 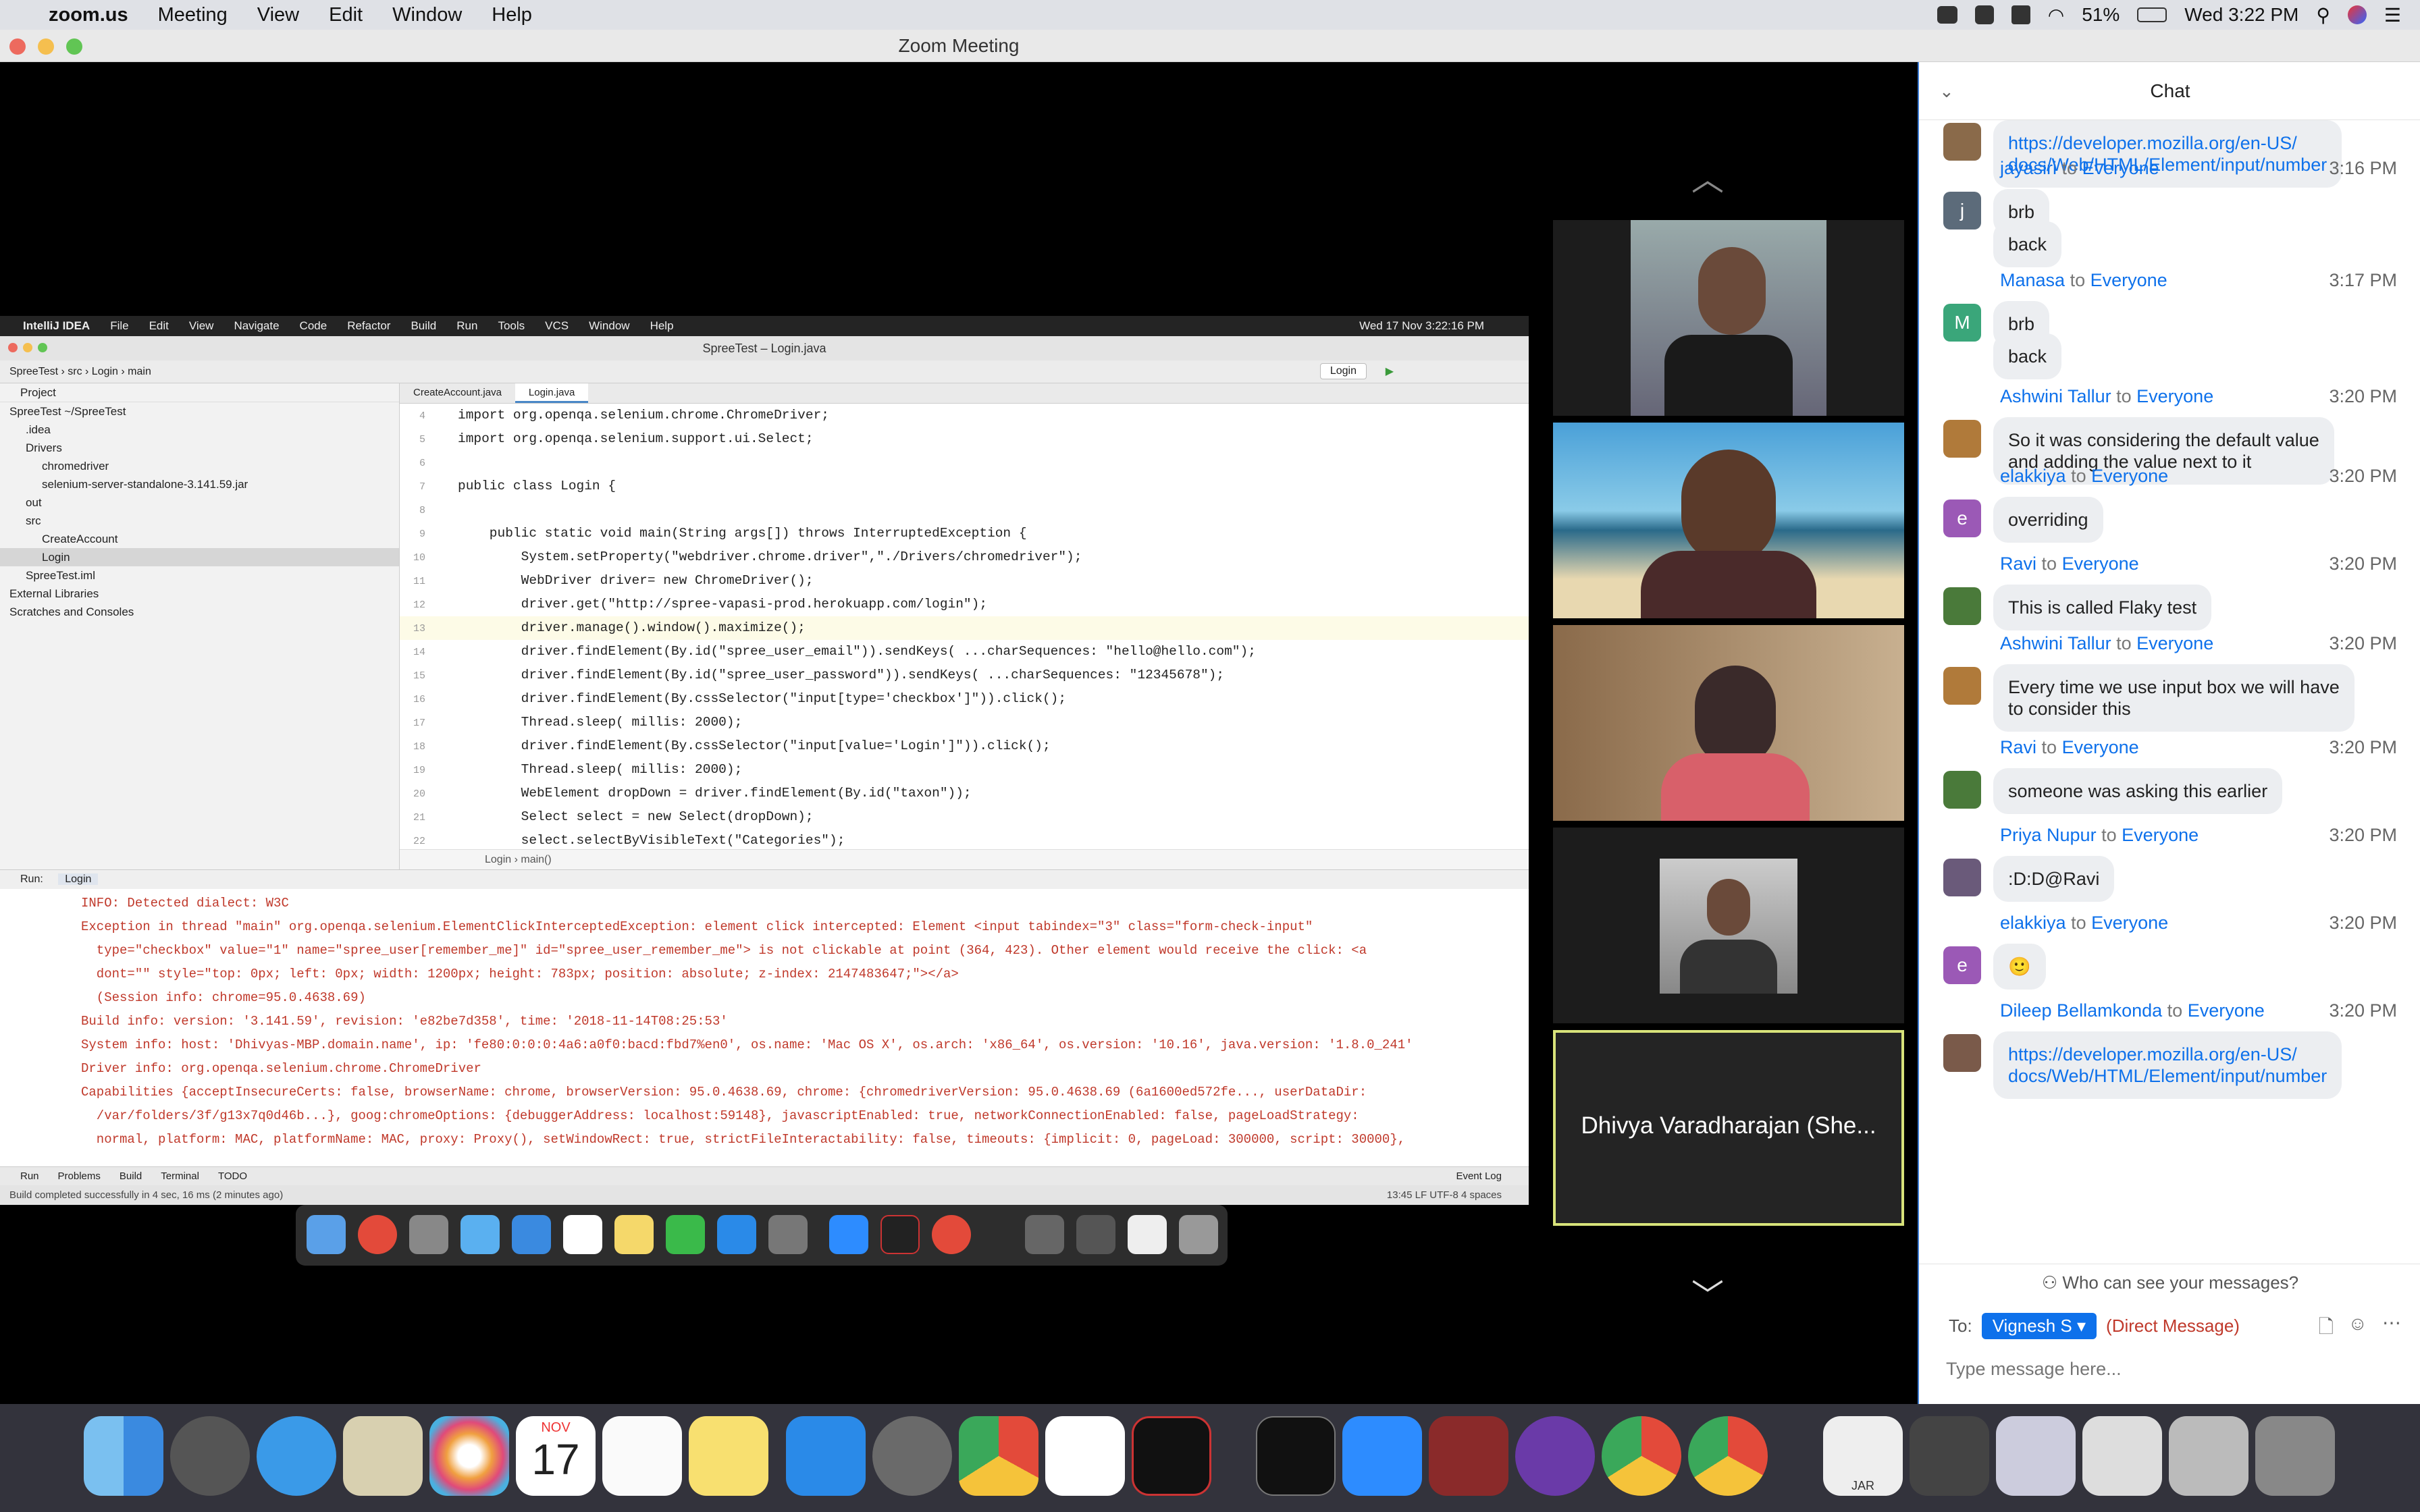 What do you see at coordinates (642, 1456) in the screenshot?
I see `reminders-icon` at bounding box center [642, 1456].